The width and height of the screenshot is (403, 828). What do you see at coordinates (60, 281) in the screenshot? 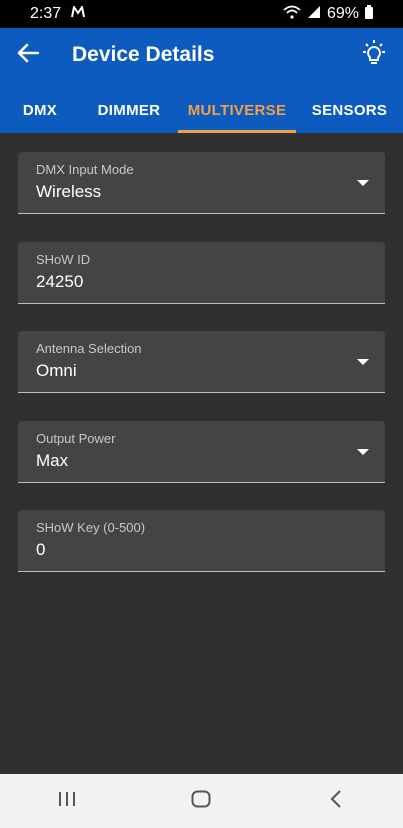
I see `field-value: 24250` at bounding box center [60, 281].